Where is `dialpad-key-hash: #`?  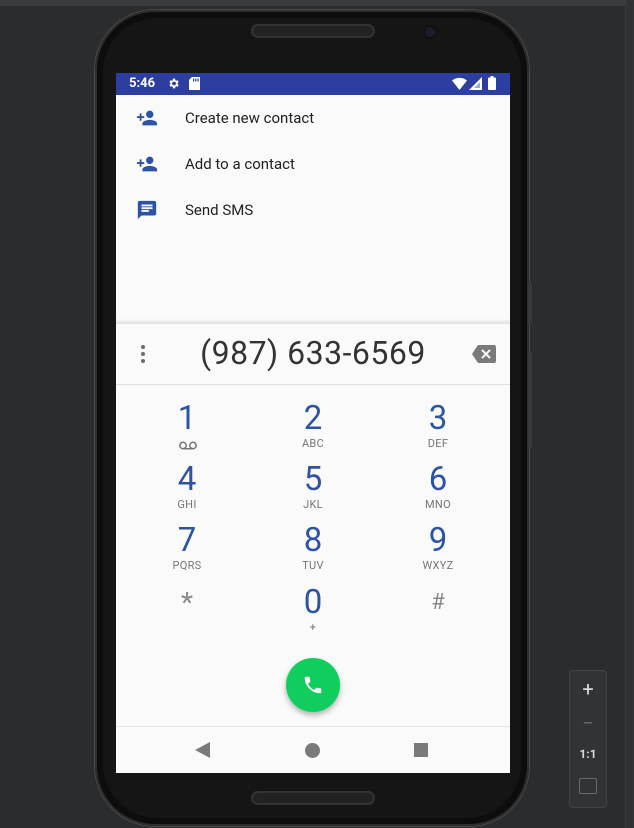 dialpad-key-hash: # is located at coordinates (438, 614).